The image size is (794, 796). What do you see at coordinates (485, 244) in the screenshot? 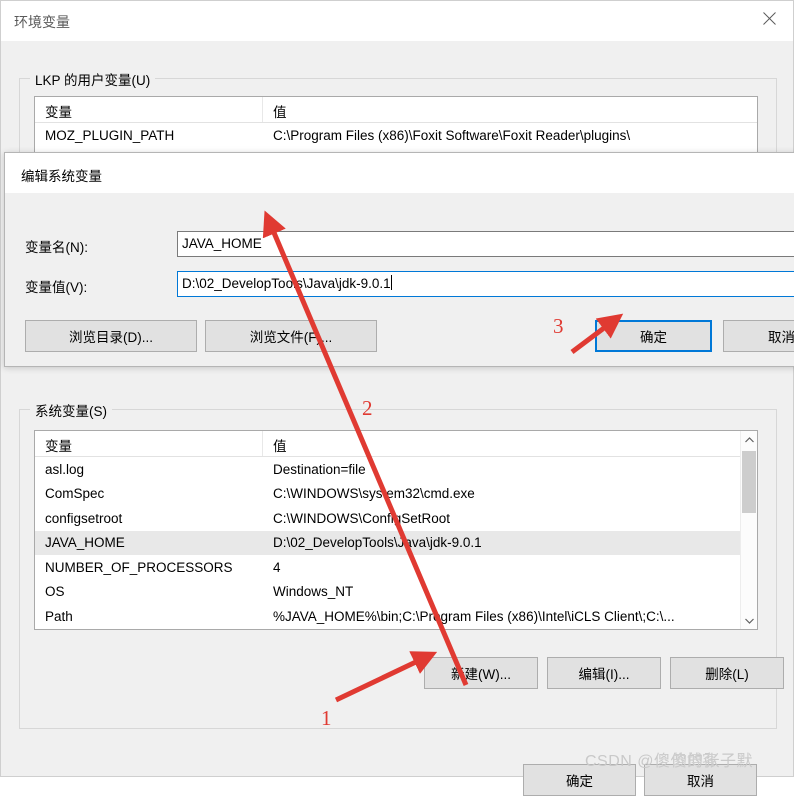
I see `variable-name-input: JAVA_HOME` at bounding box center [485, 244].